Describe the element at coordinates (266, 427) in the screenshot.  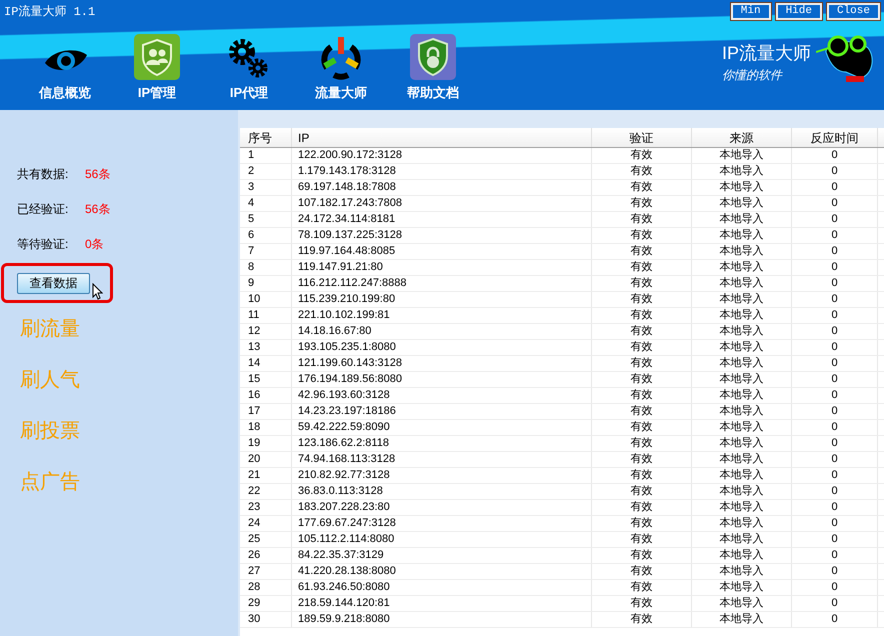
I see `table-cell: 18` at that location.